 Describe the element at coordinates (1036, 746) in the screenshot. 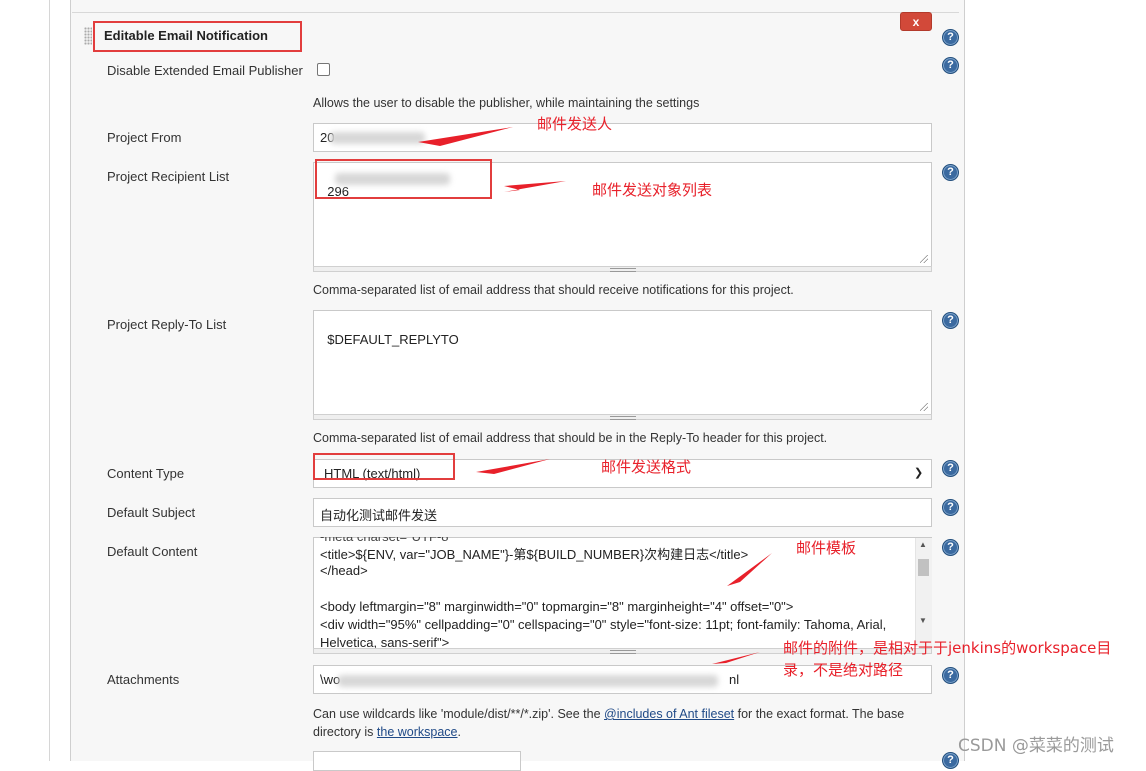

I see `watermark: CSDN @菜菜的测试` at that location.